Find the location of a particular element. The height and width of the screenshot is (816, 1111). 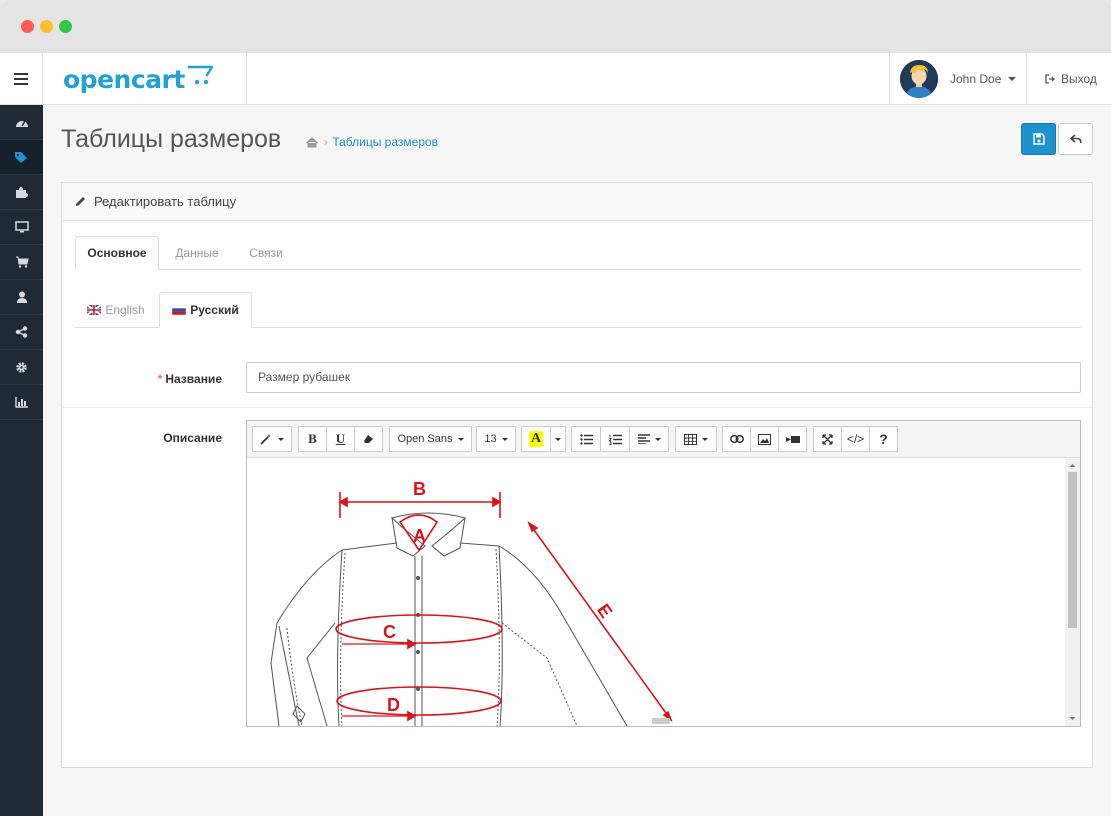

fullscreen-button is located at coordinates (827, 439).